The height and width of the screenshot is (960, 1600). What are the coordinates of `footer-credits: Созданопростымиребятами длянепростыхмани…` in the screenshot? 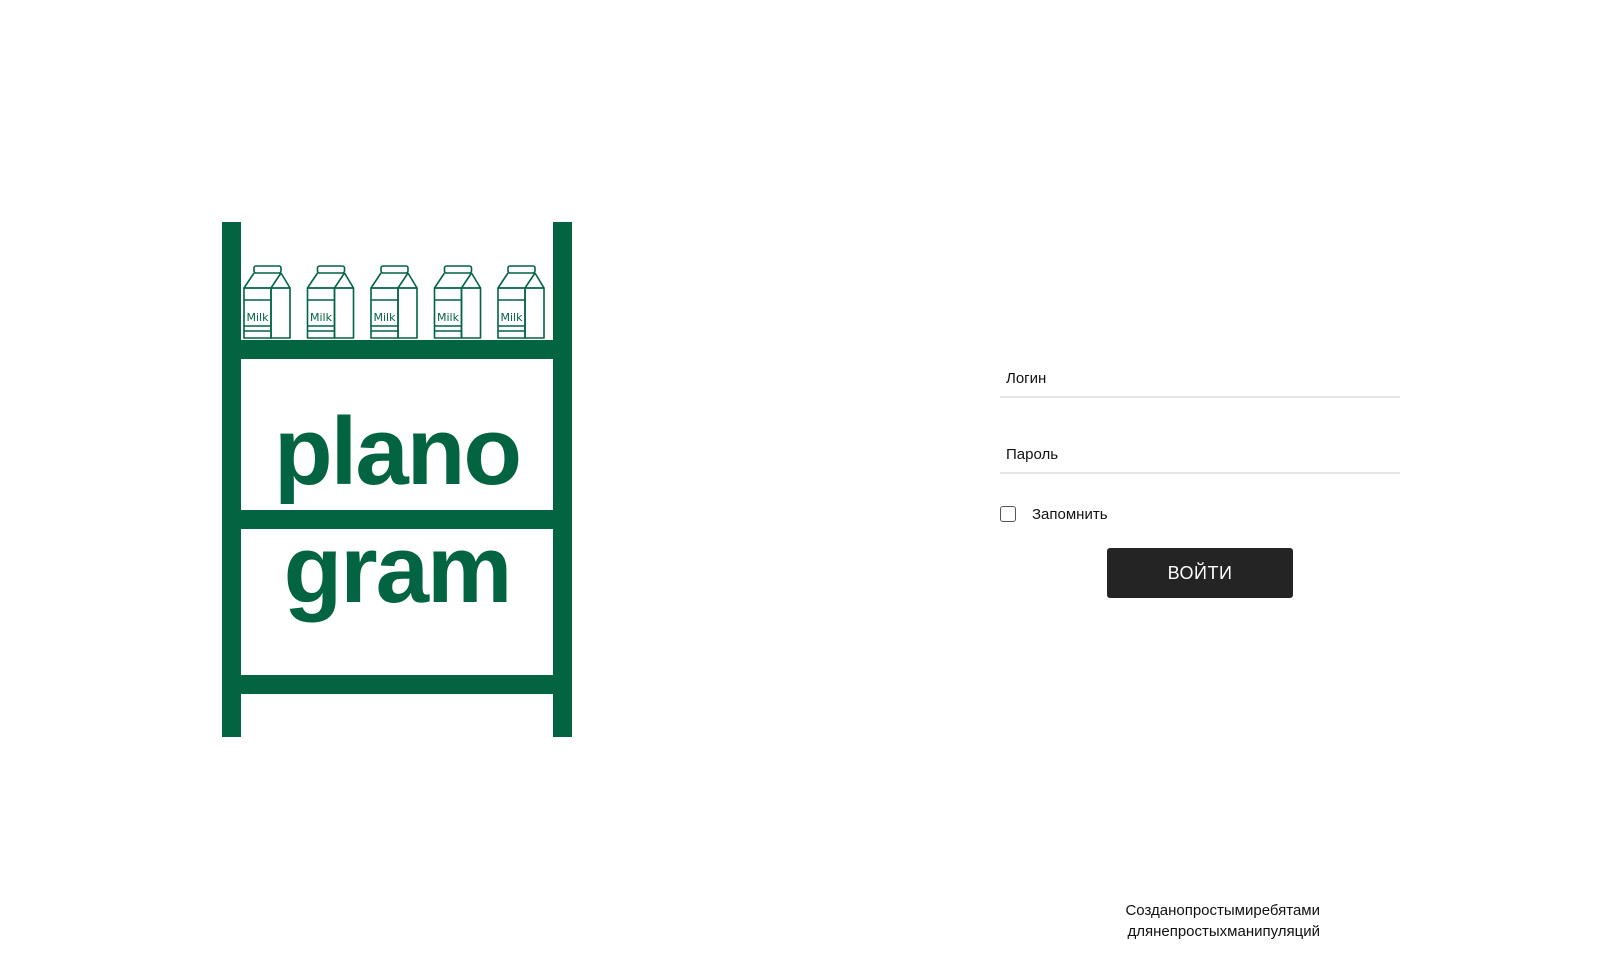 It's located at (1180, 921).